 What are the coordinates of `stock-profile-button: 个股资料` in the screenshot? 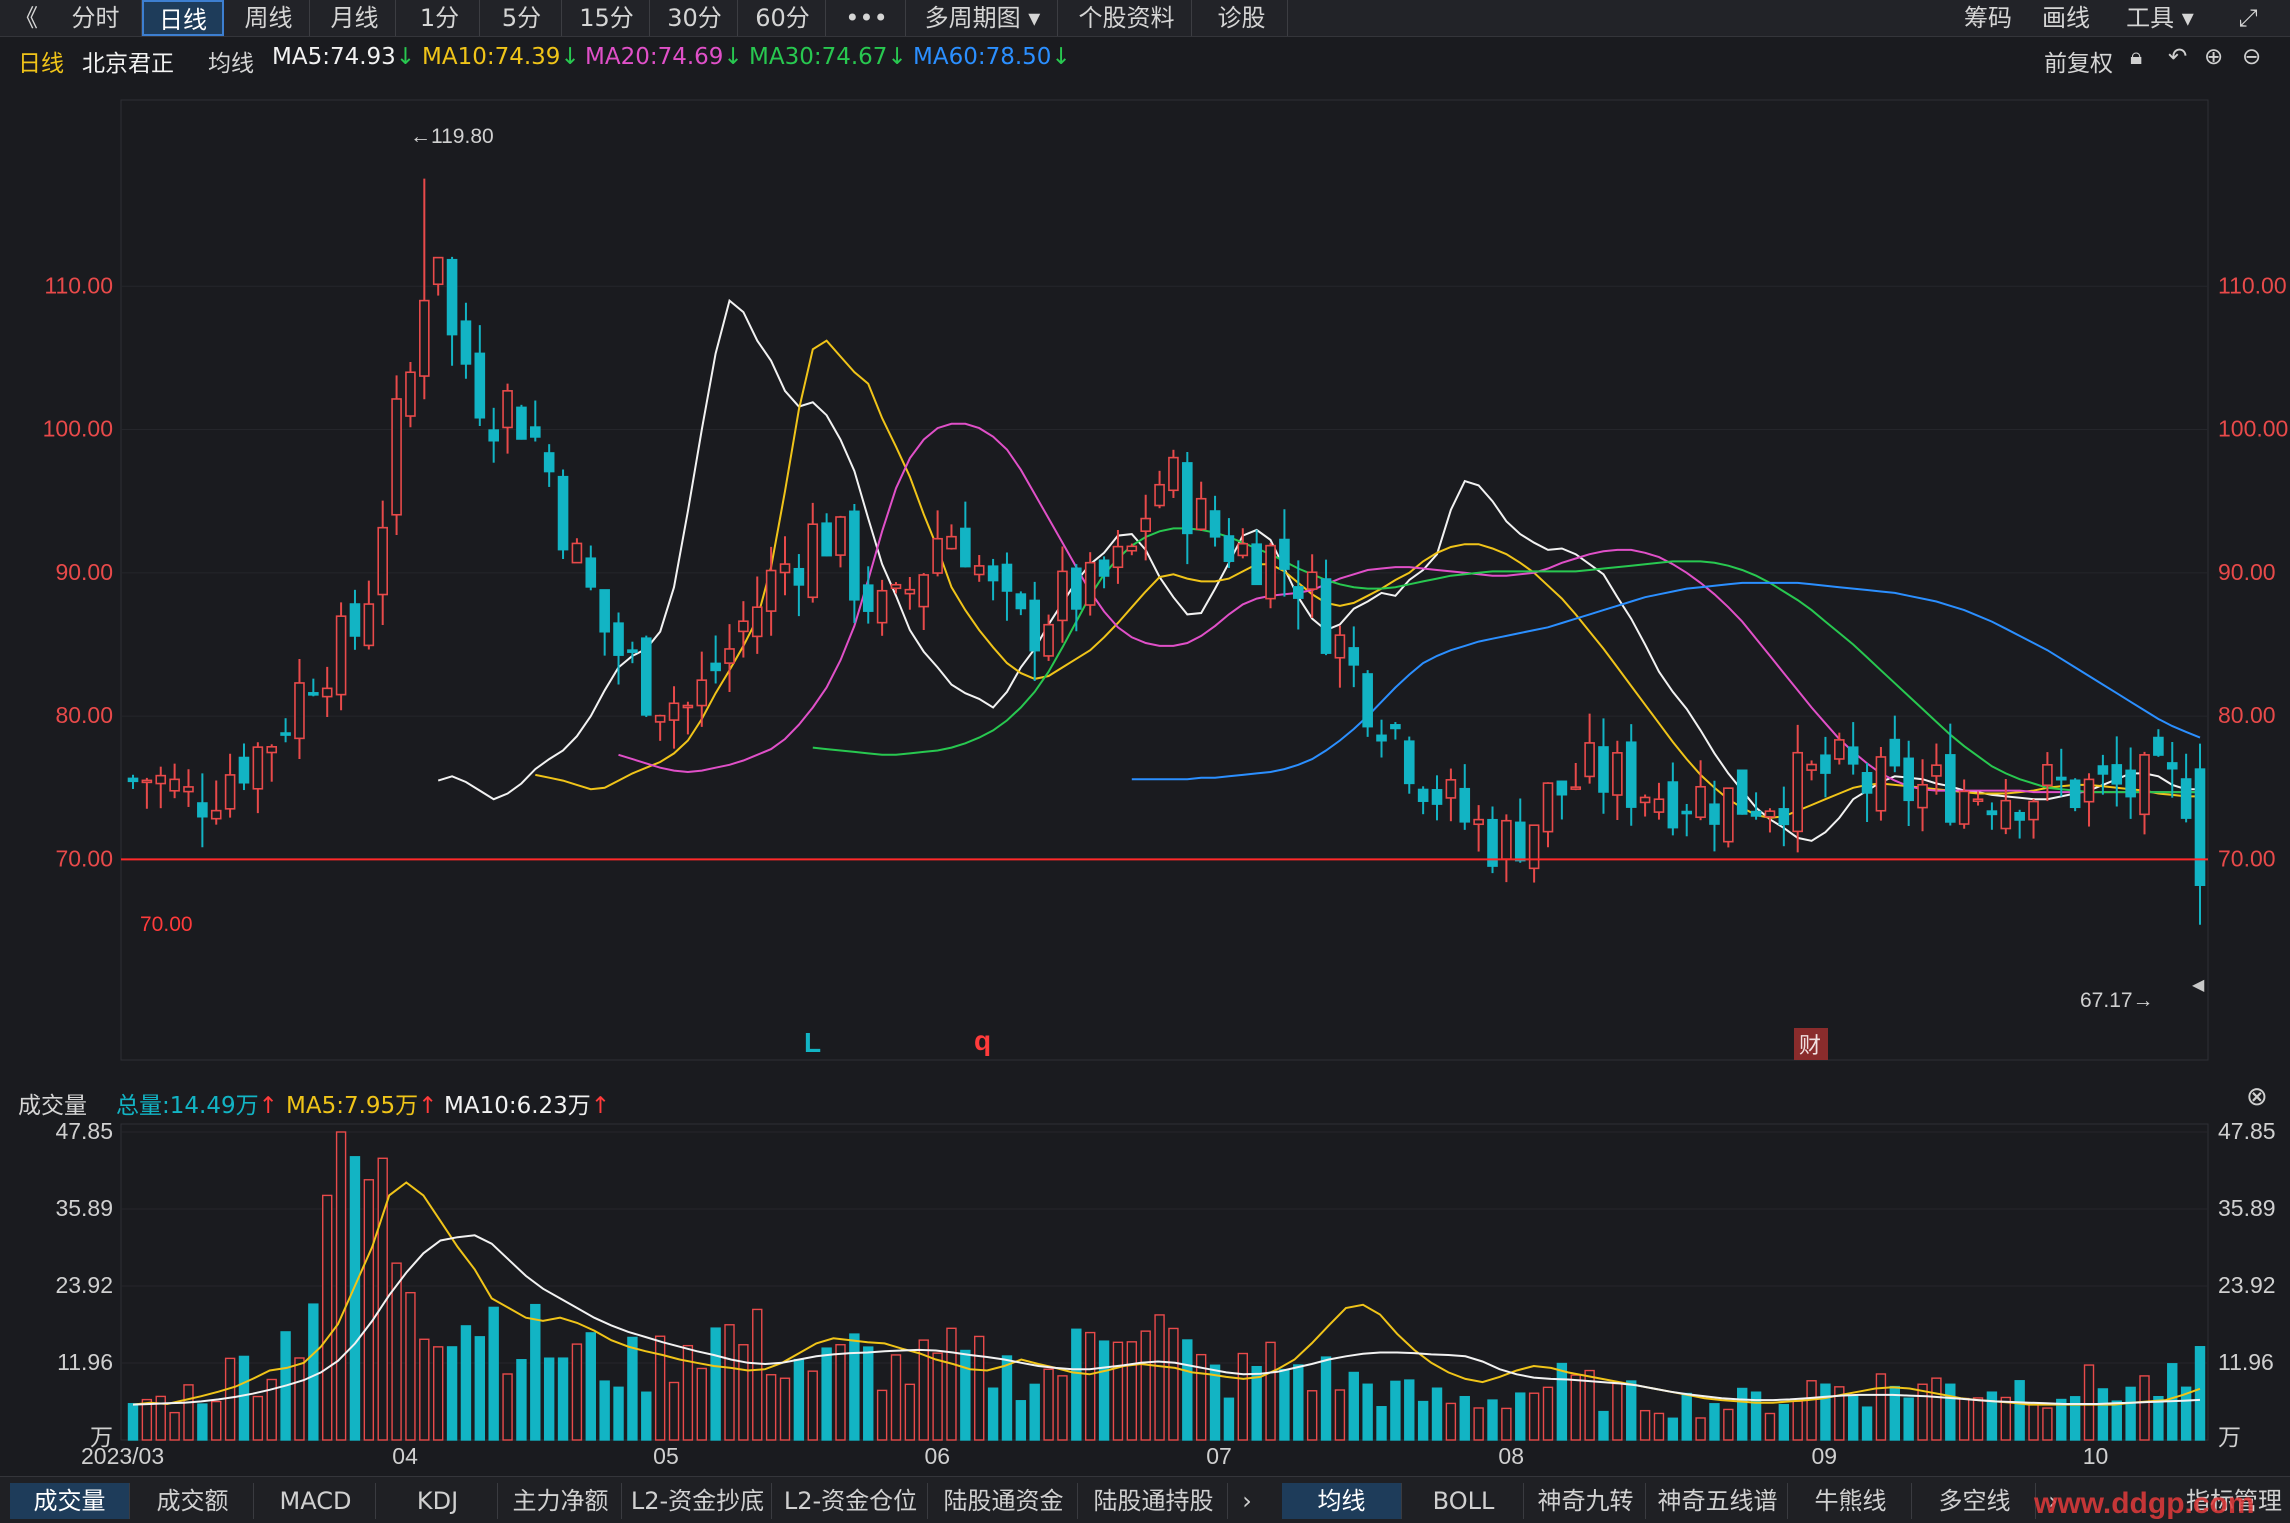 It's located at (1127, 18).